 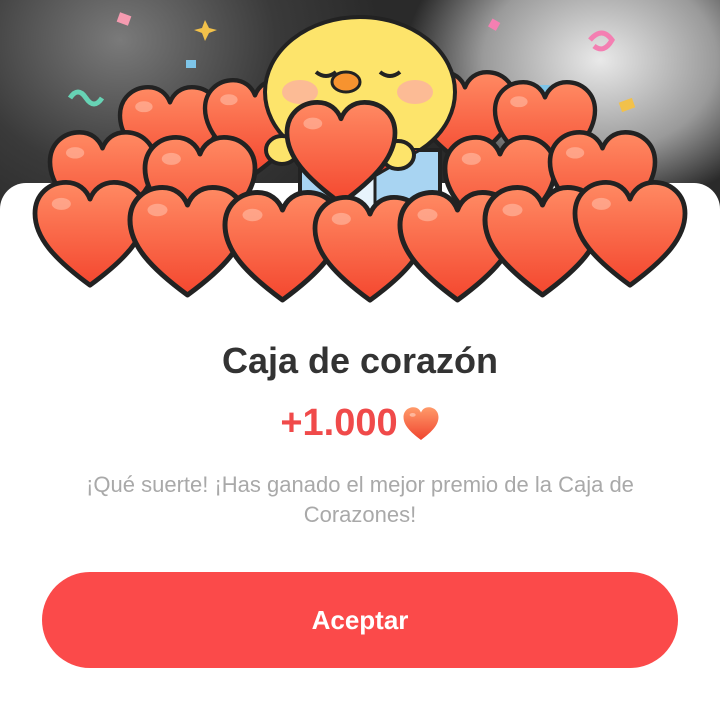 What do you see at coordinates (205, 30) in the screenshot?
I see `sparkle-icon` at bounding box center [205, 30].